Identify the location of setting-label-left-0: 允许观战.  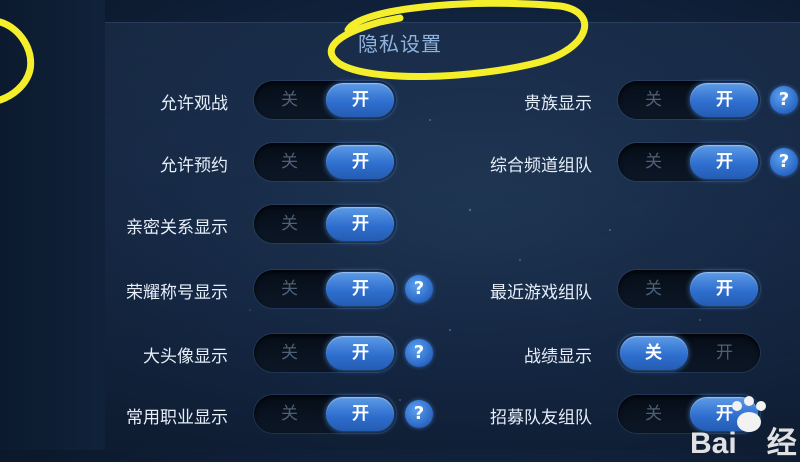
(194, 104).